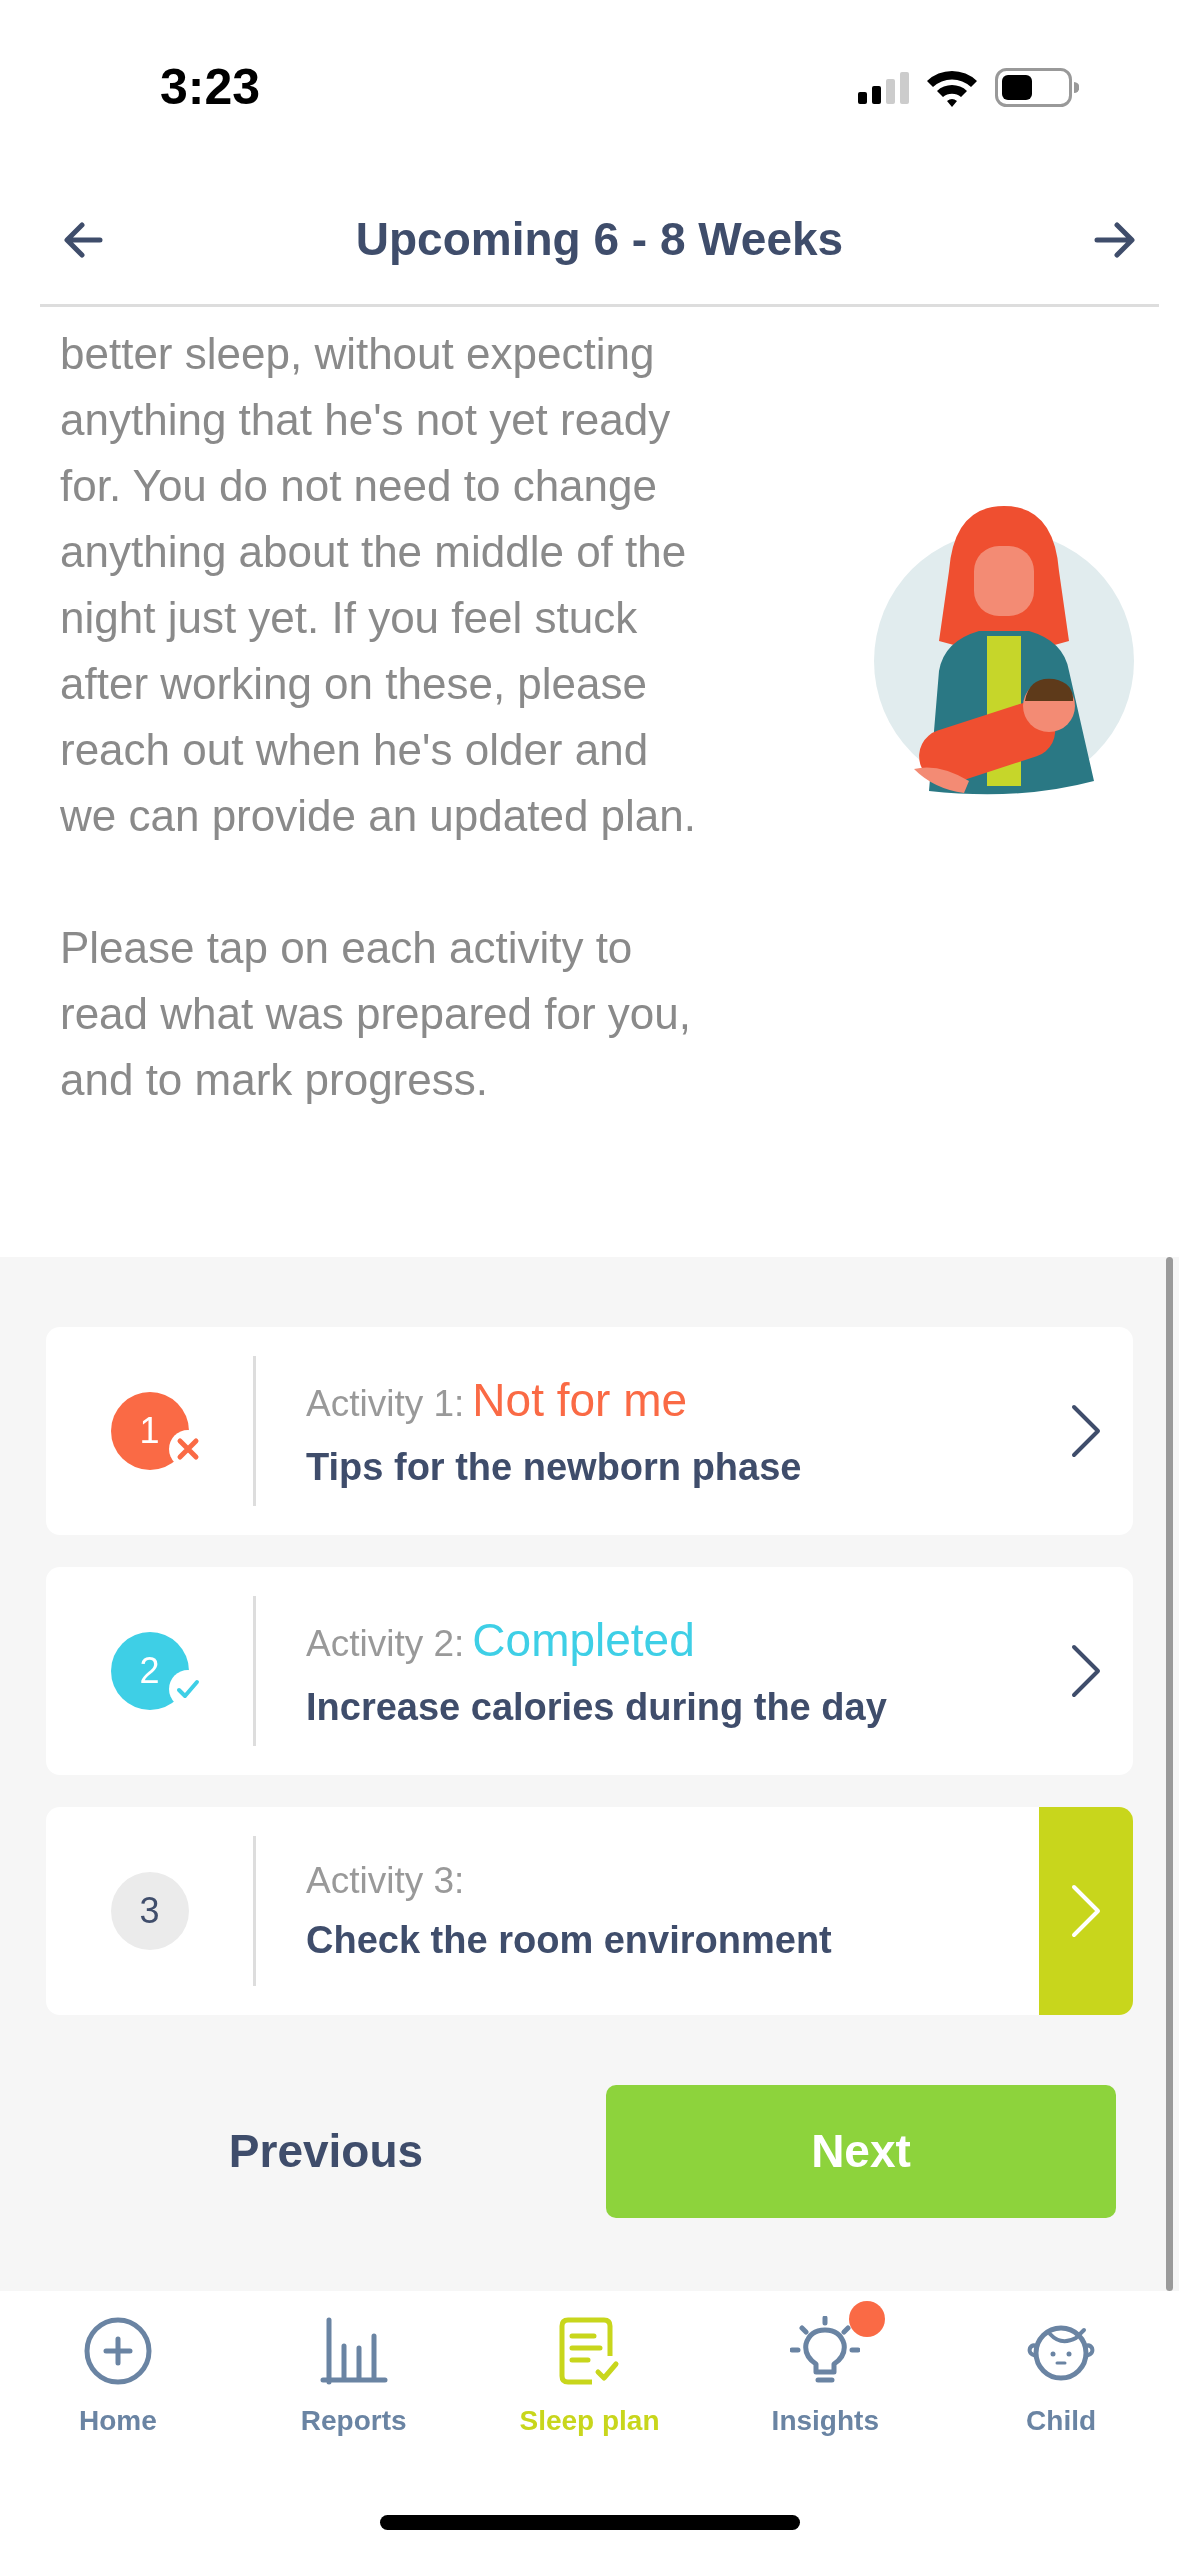 This screenshot has width=1179, height=2556. I want to click on tab-bar-item: Insights, so click(825, 2379).